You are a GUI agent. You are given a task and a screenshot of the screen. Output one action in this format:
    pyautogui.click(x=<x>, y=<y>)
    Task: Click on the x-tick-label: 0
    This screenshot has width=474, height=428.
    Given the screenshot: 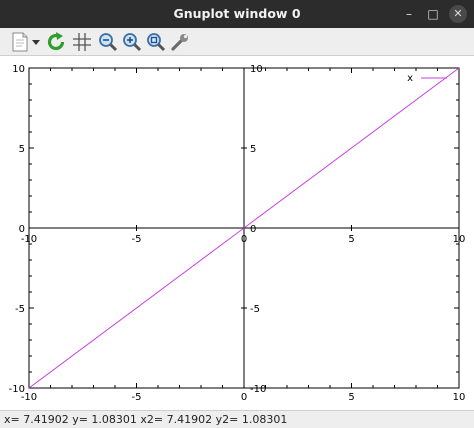 What is the action you would take?
    pyautogui.click(x=244, y=397)
    